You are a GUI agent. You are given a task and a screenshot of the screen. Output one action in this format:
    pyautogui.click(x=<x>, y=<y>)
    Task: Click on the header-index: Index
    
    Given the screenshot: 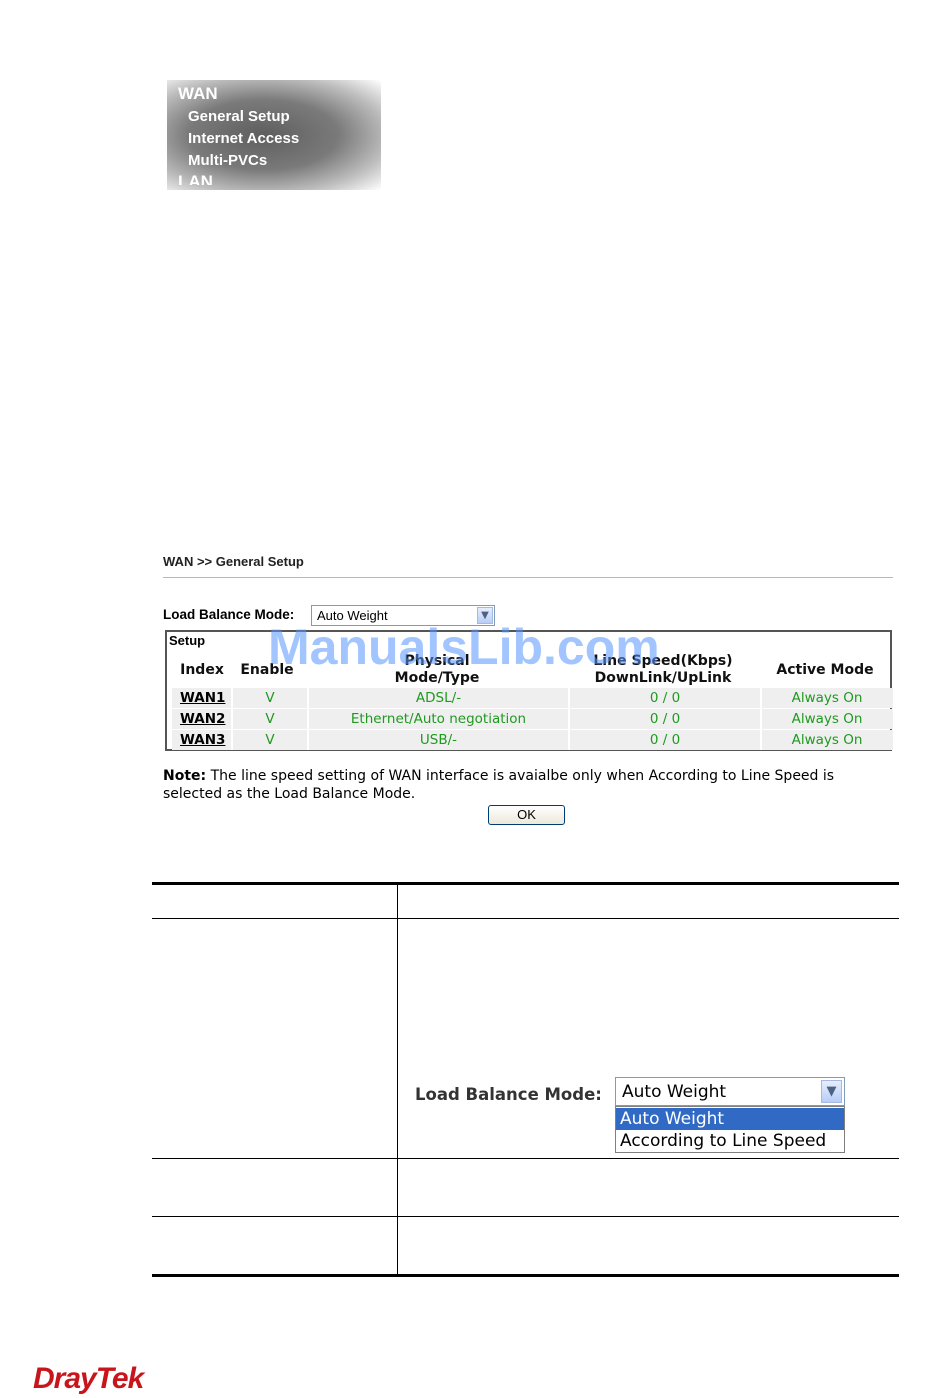 What is the action you would take?
    pyautogui.click(x=202, y=670)
    